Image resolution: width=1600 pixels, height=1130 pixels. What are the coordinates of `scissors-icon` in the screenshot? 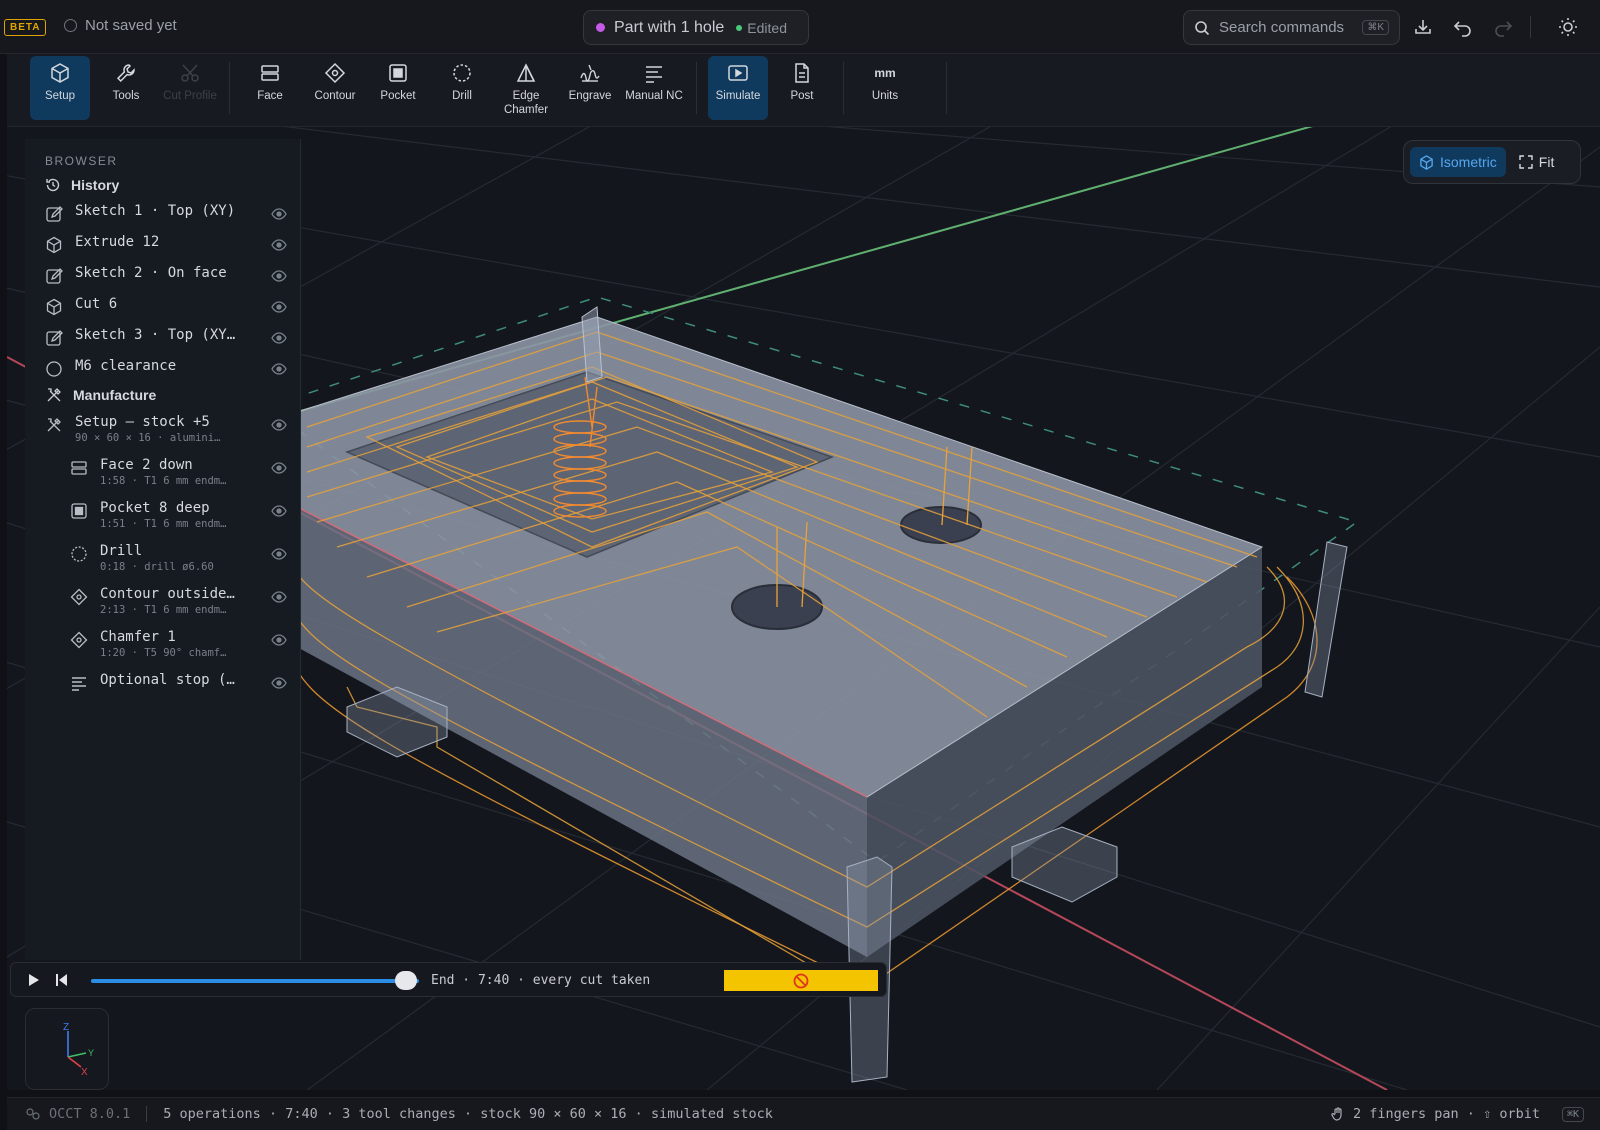 It's located at (190, 73).